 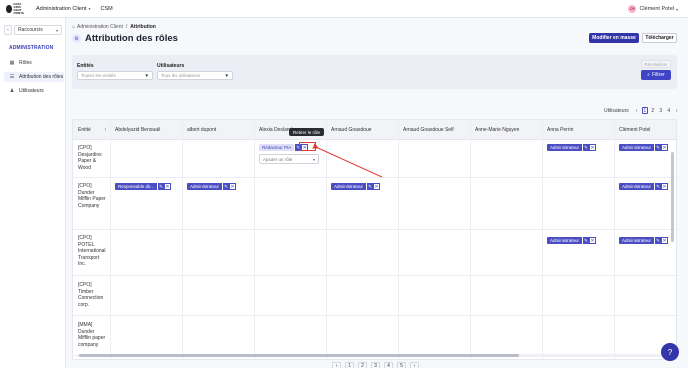 I want to click on title-row: ⚙ Attribution des rôles, so click(x=125, y=38).